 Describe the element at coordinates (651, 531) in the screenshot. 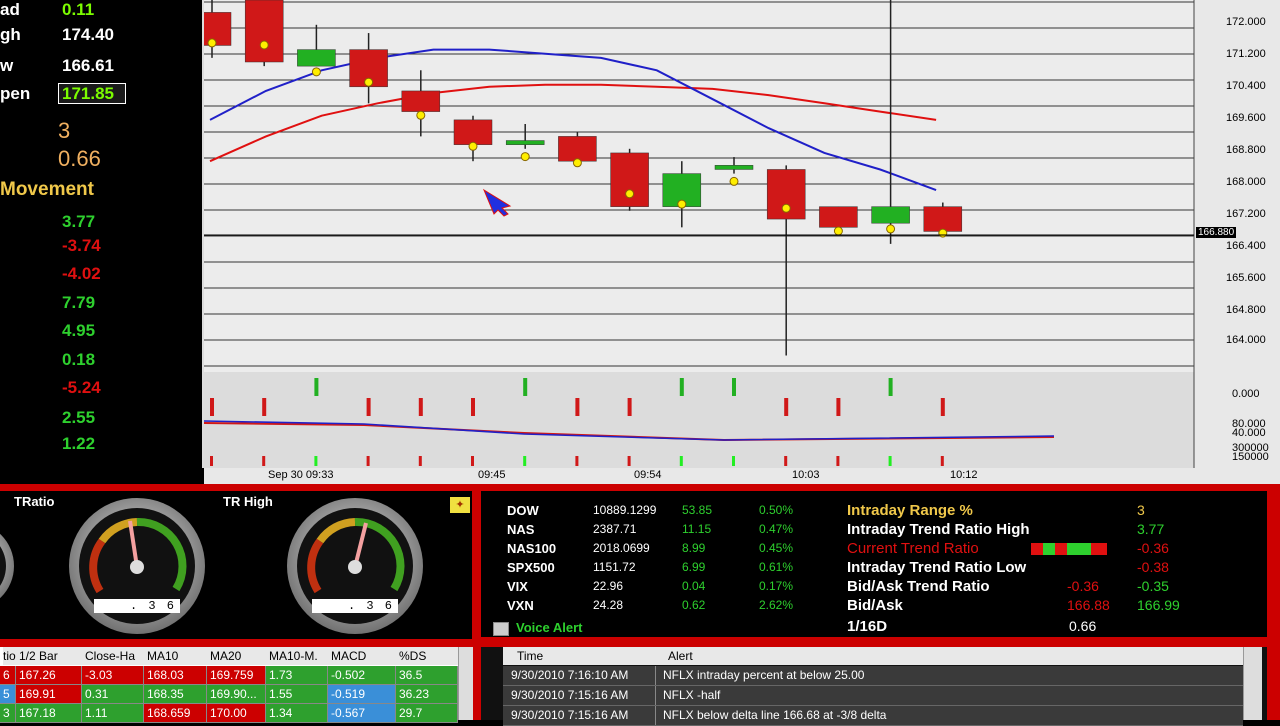

I see `market-row: NAS 2387.71 11.15 0.47%` at that location.